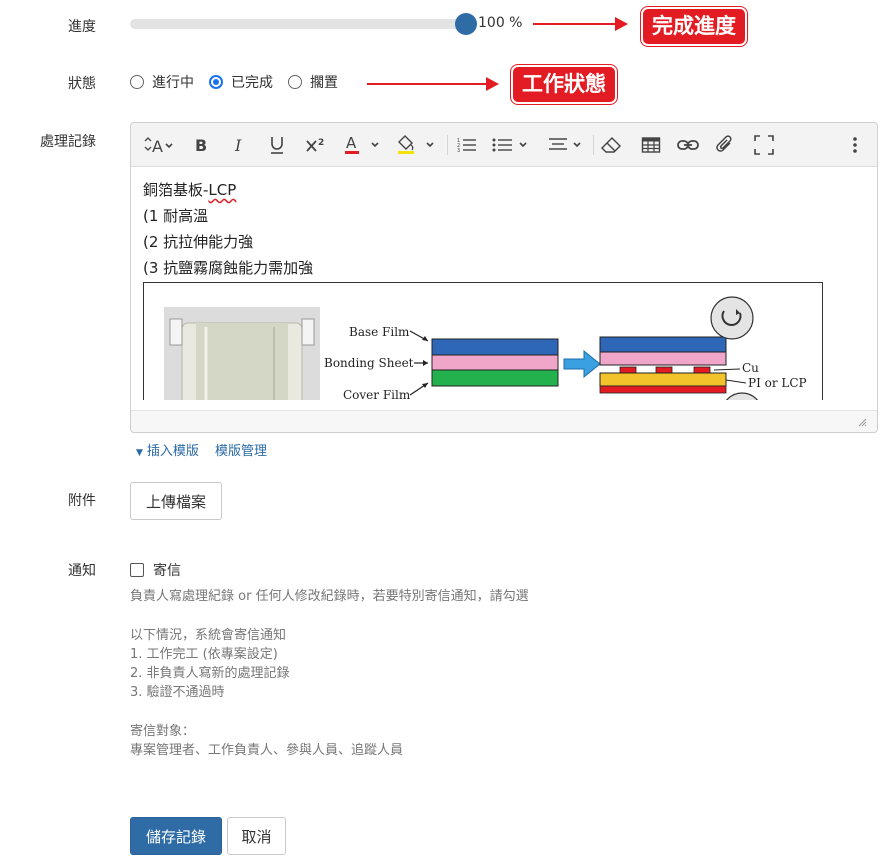 This screenshot has width=896, height=862. What do you see at coordinates (379, 332) in the screenshot?
I see `label-base-film: Base Film` at bounding box center [379, 332].